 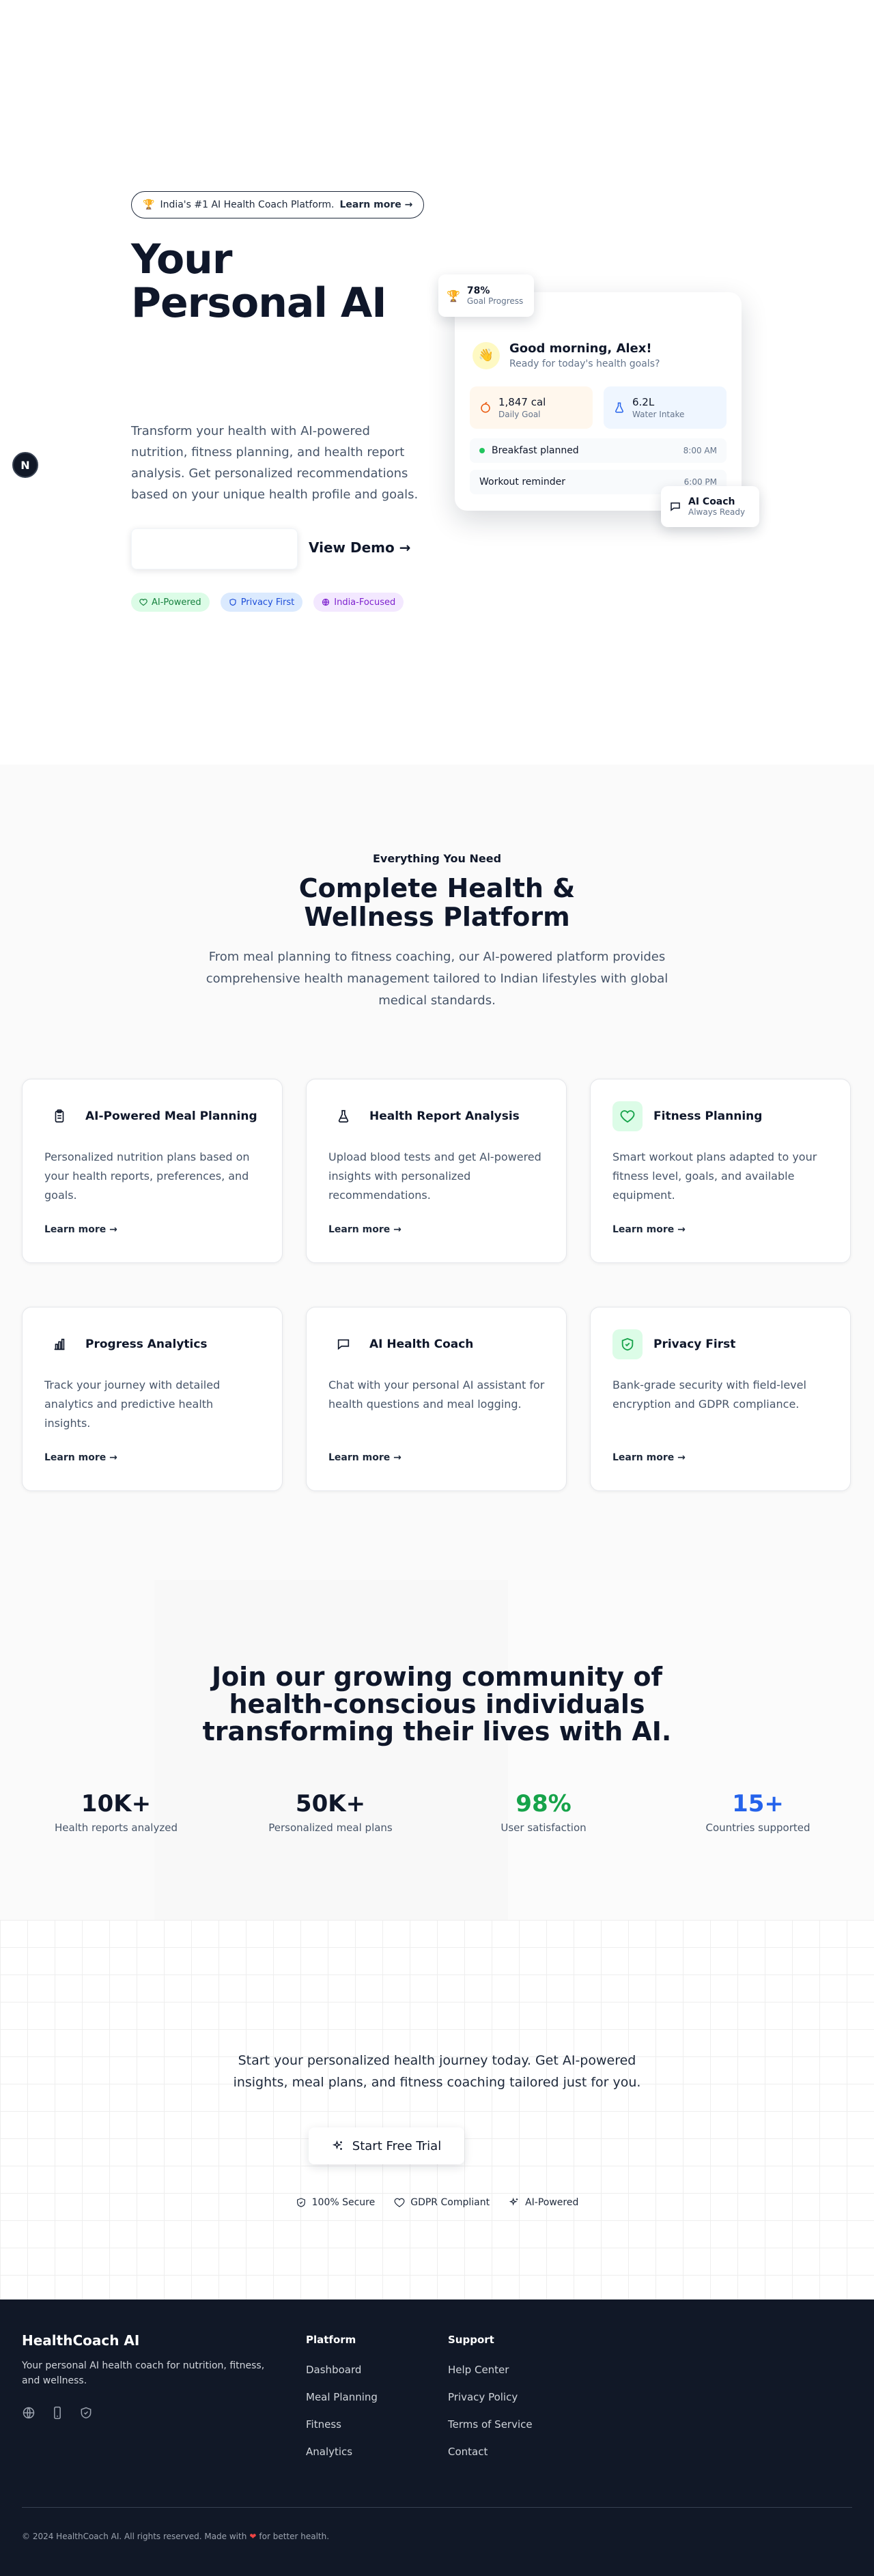 What do you see at coordinates (116, 1803) in the screenshot?
I see `stat-value: 10K+` at bounding box center [116, 1803].